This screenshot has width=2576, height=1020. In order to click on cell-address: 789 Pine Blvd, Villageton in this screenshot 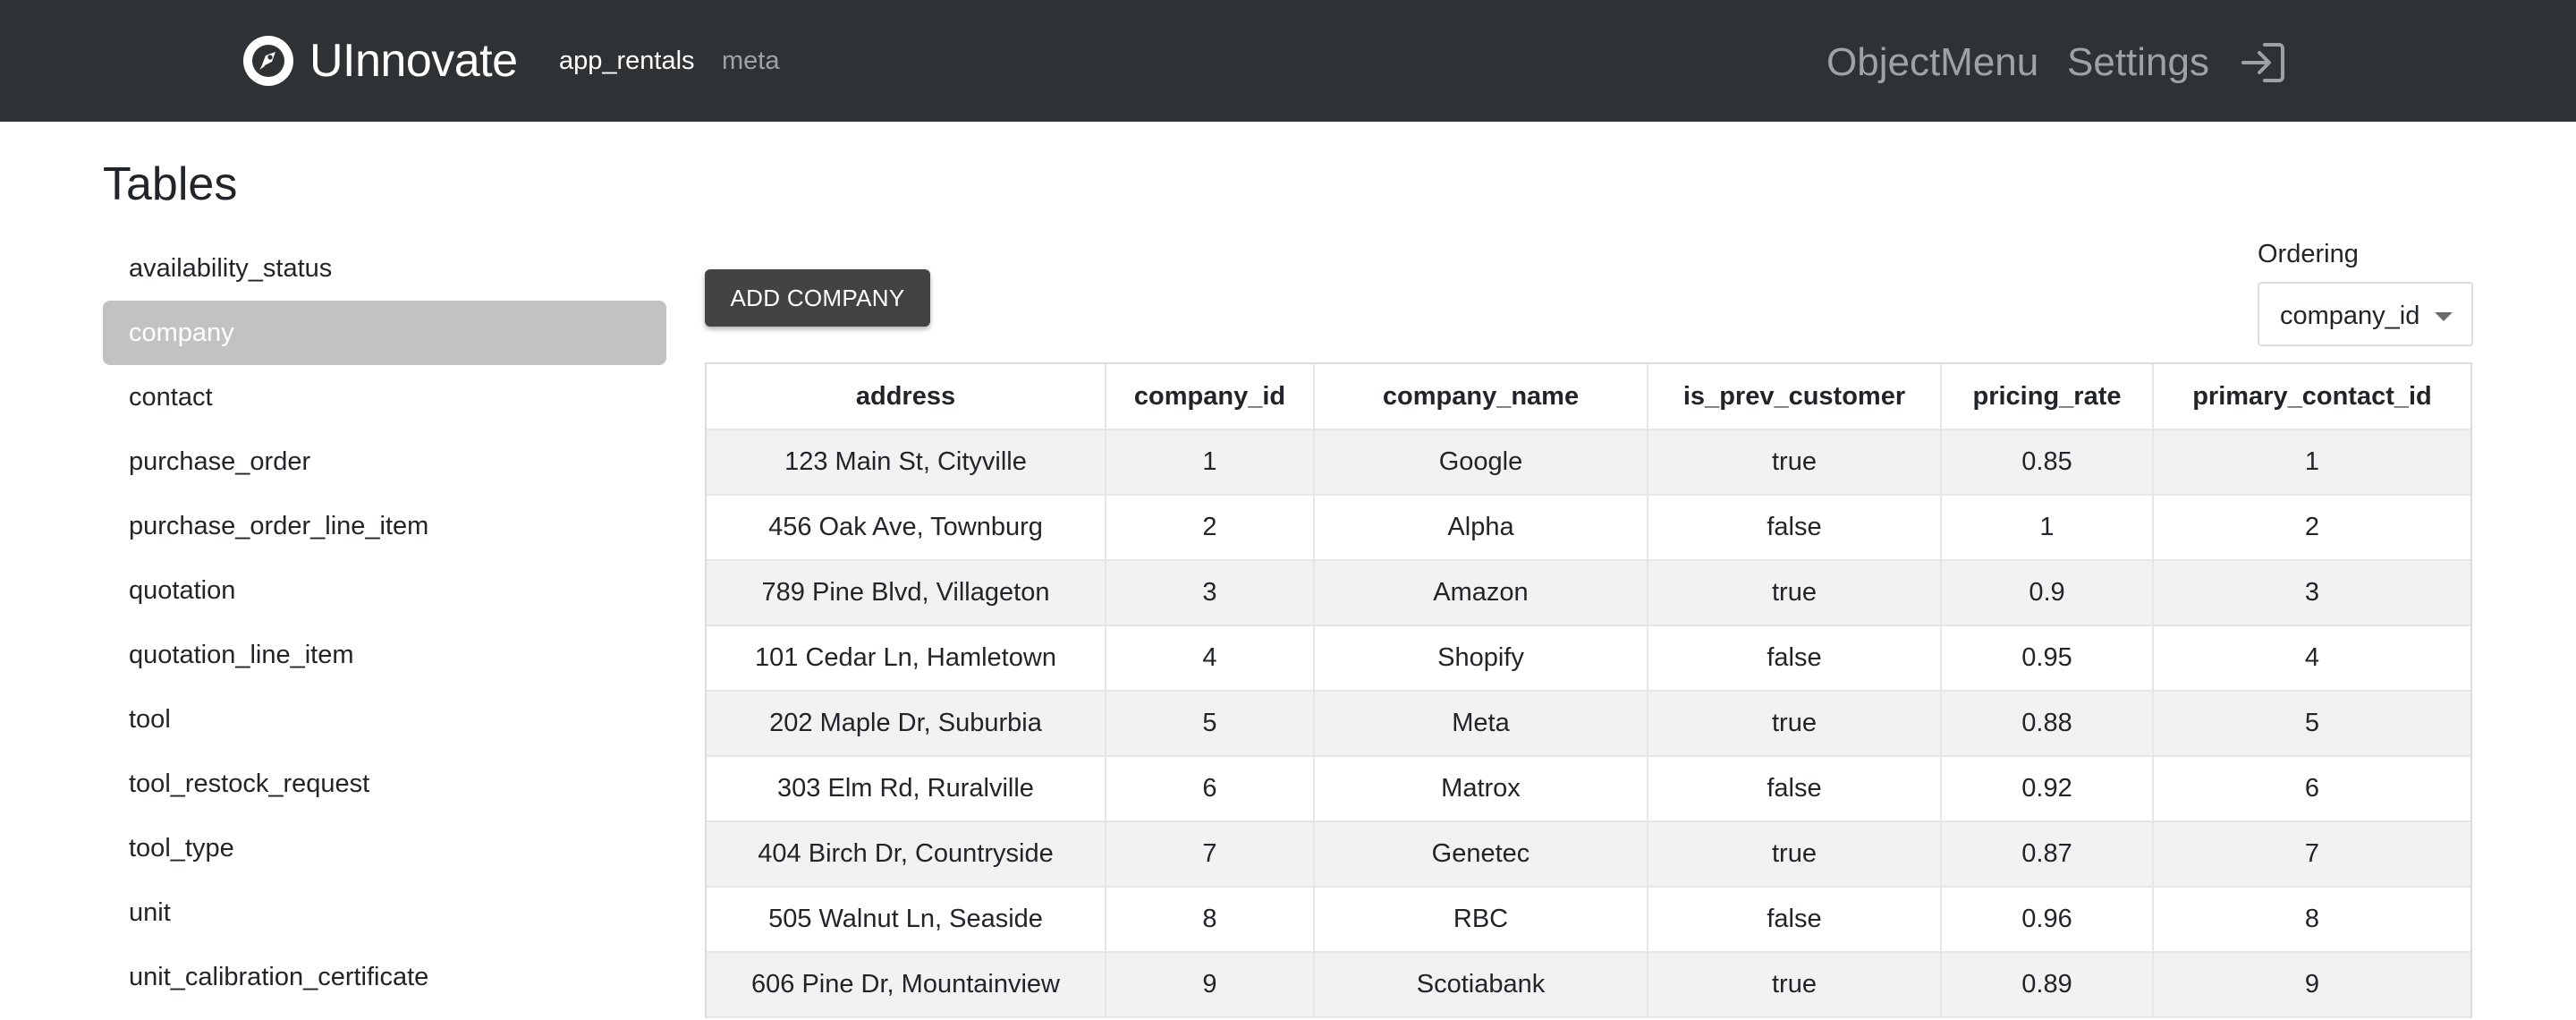, I will do `click(906, 593)`.